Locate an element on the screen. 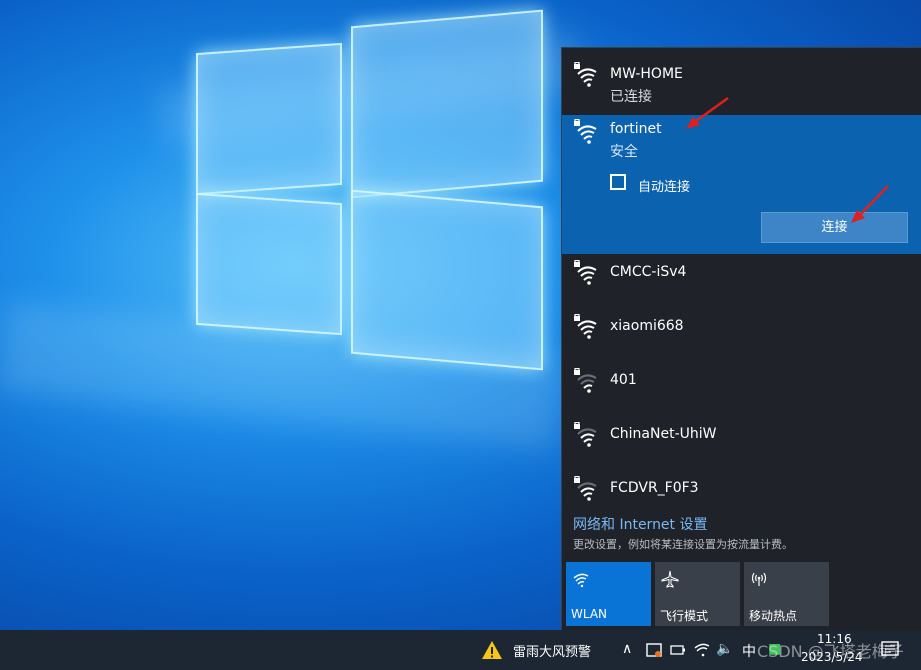  network-item-cmcc: CMCC-iSv4 is located at coordinates (741, 273).